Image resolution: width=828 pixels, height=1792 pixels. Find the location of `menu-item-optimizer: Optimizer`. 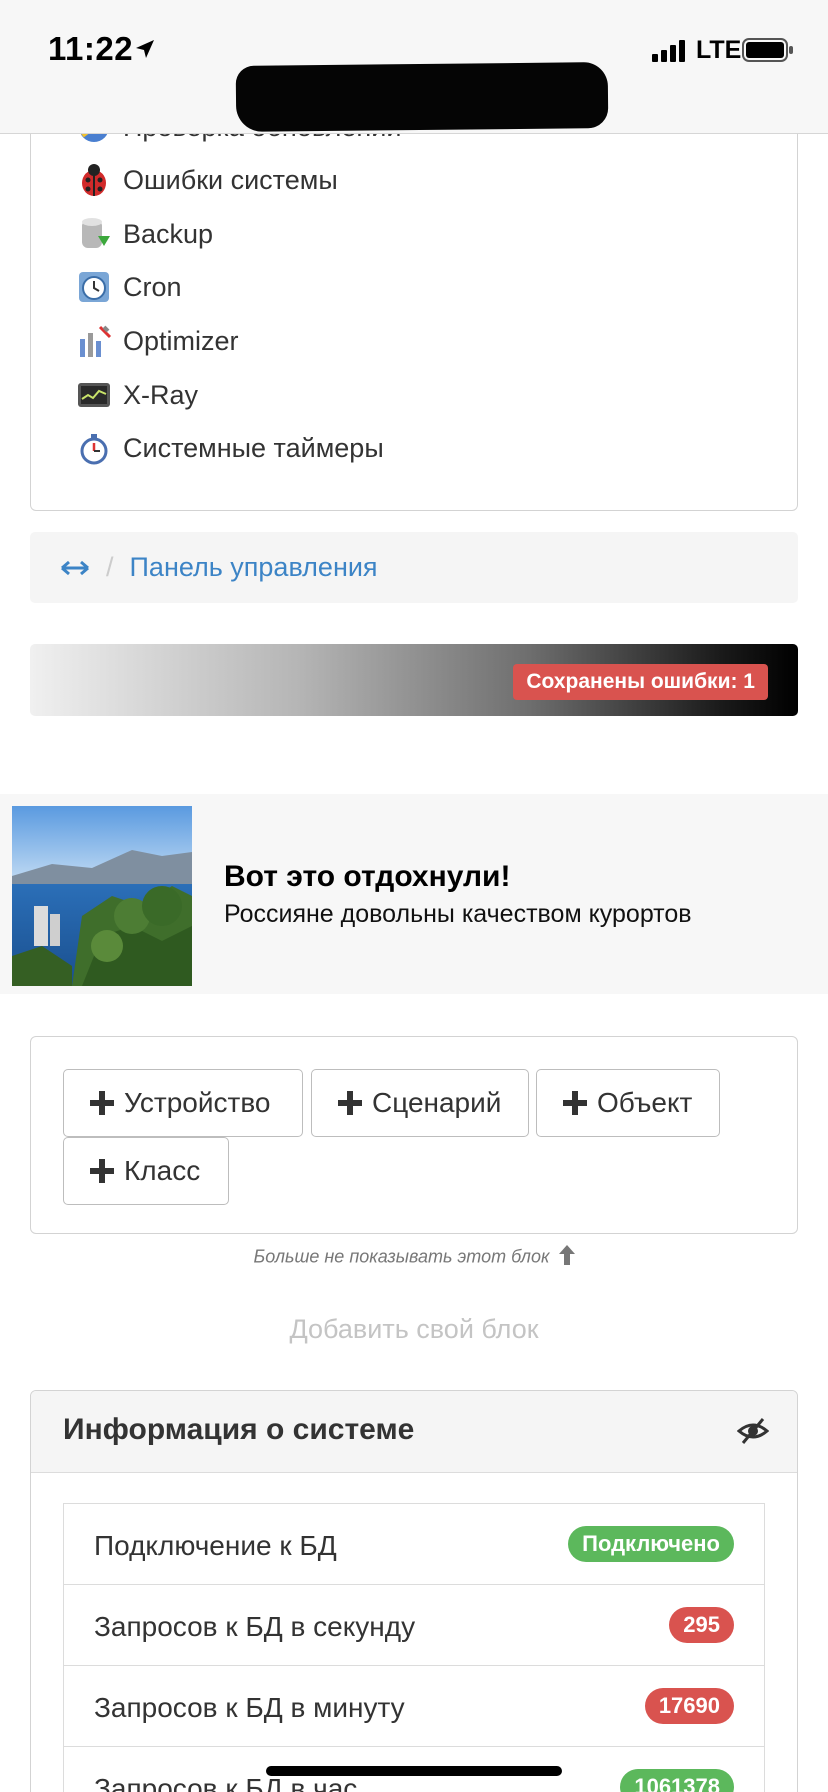

menu-item-optimizer: Optimizer is located at coordinates (157, 341).